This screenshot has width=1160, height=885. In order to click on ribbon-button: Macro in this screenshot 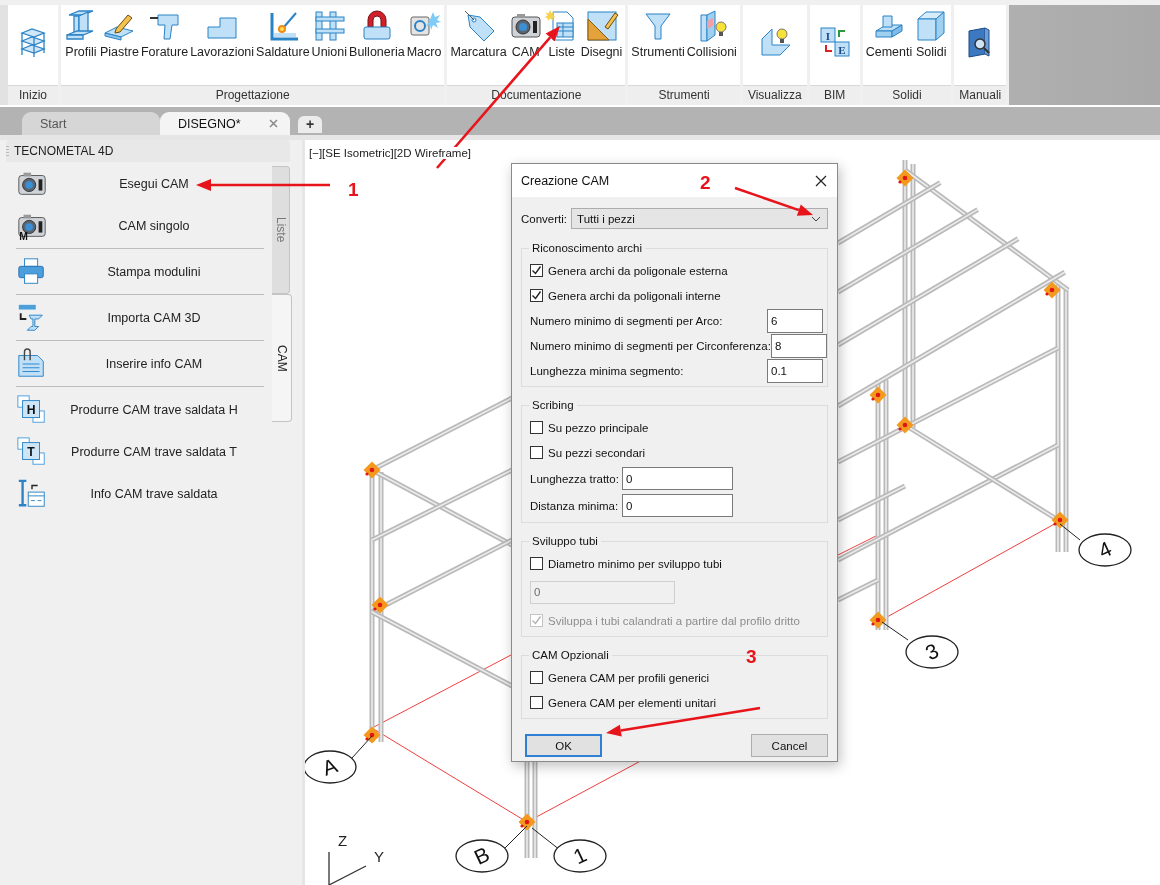, I will do `click(424, 45)`.